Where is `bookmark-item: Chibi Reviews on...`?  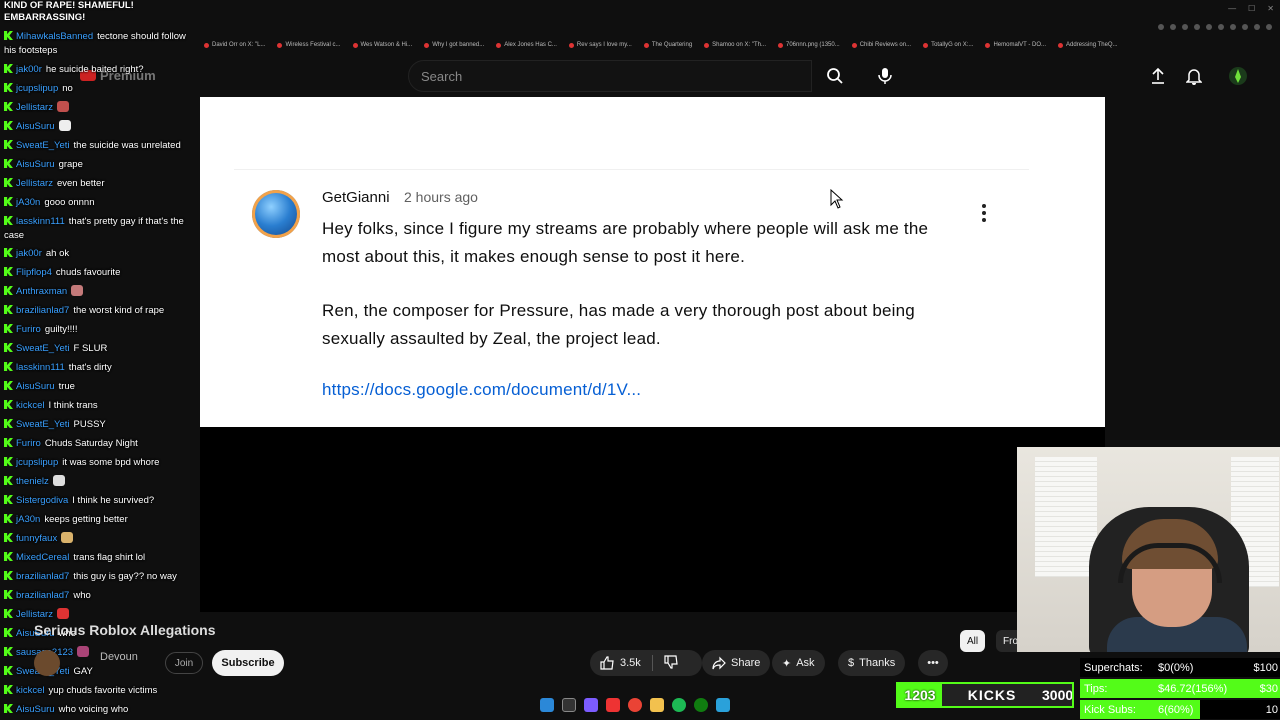 bookmark-item: Chibi Reviews on... is located at coordinates (881, 45).